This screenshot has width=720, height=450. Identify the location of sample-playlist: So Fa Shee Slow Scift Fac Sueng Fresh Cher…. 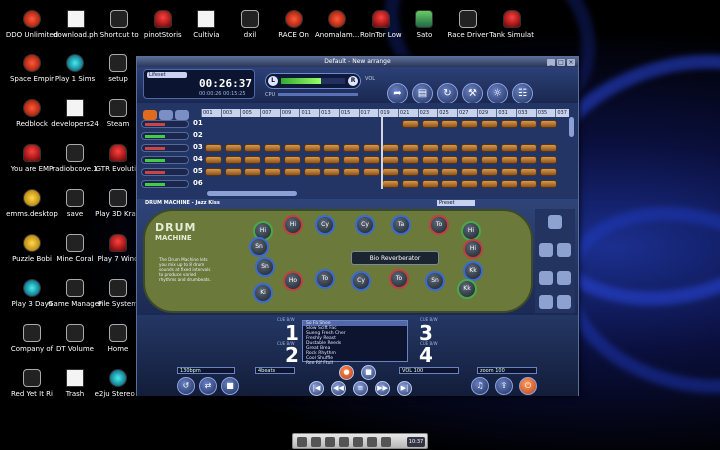
(355, 343).